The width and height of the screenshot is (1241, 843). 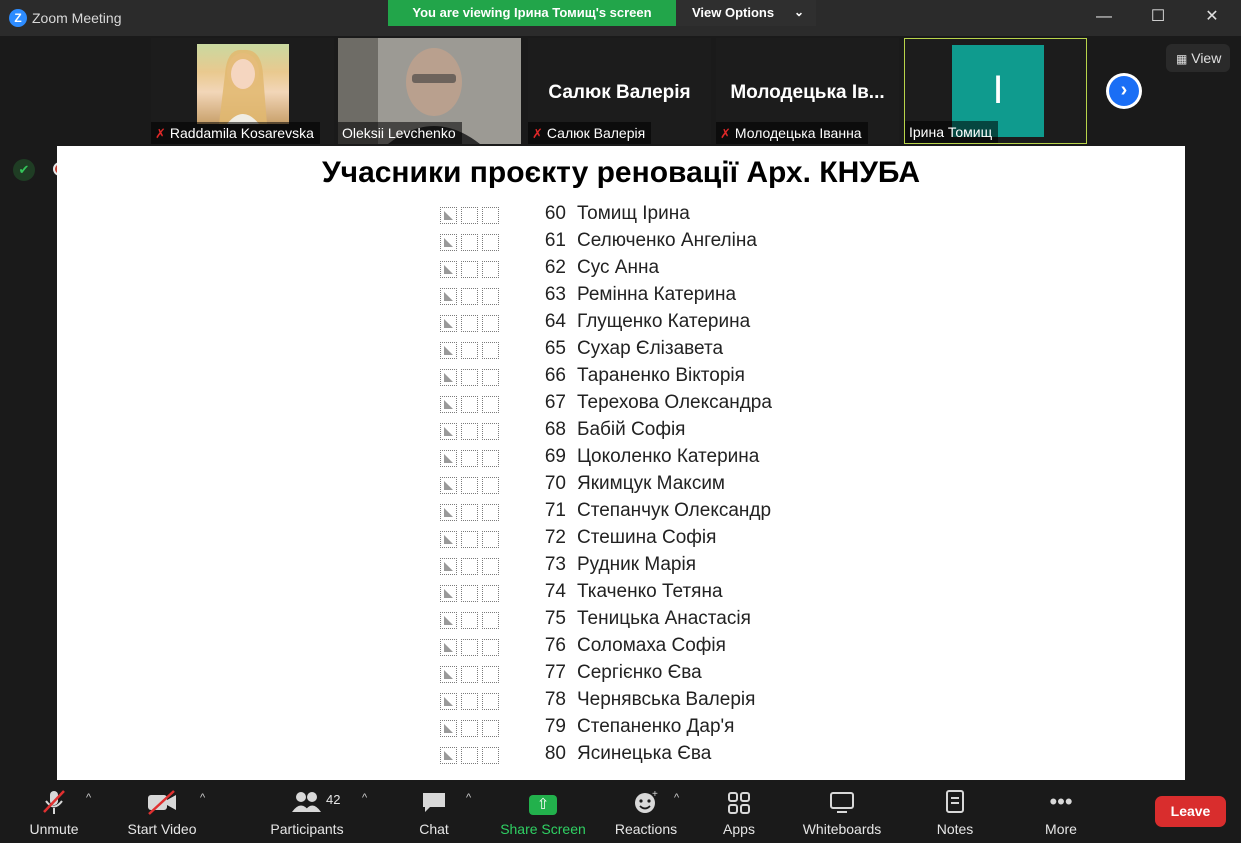 What do you see at coordinates (434, 802) in the screenshot?
I see `chat-bubble-icon` at bounding box center [434, 802].